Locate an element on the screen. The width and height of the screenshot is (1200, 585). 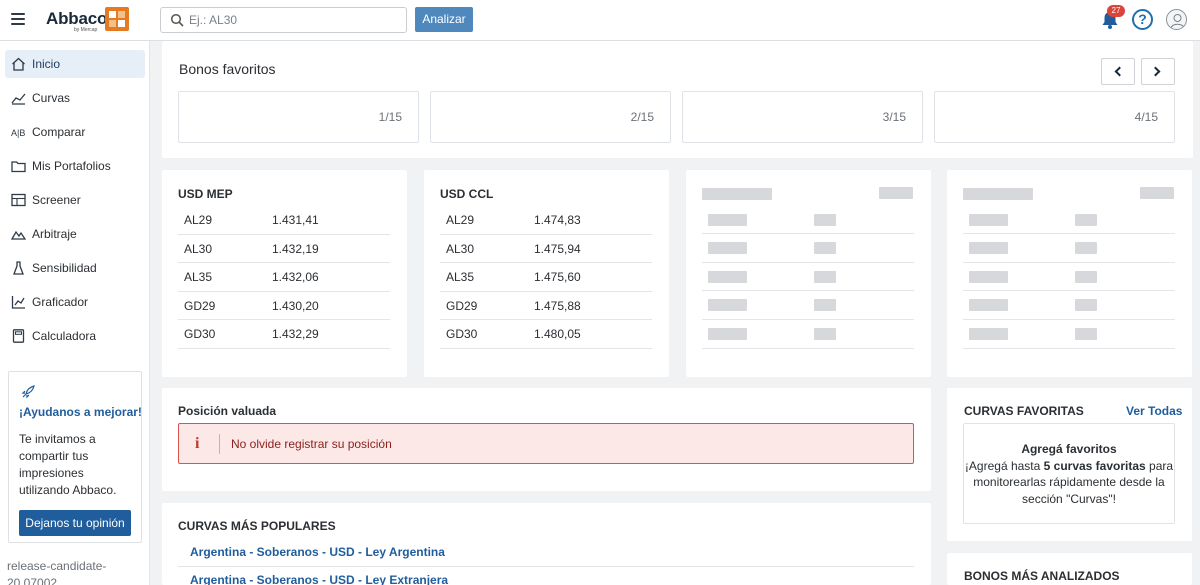
table-row: GD29 1.430,20 is located at coordinates (284, 306).